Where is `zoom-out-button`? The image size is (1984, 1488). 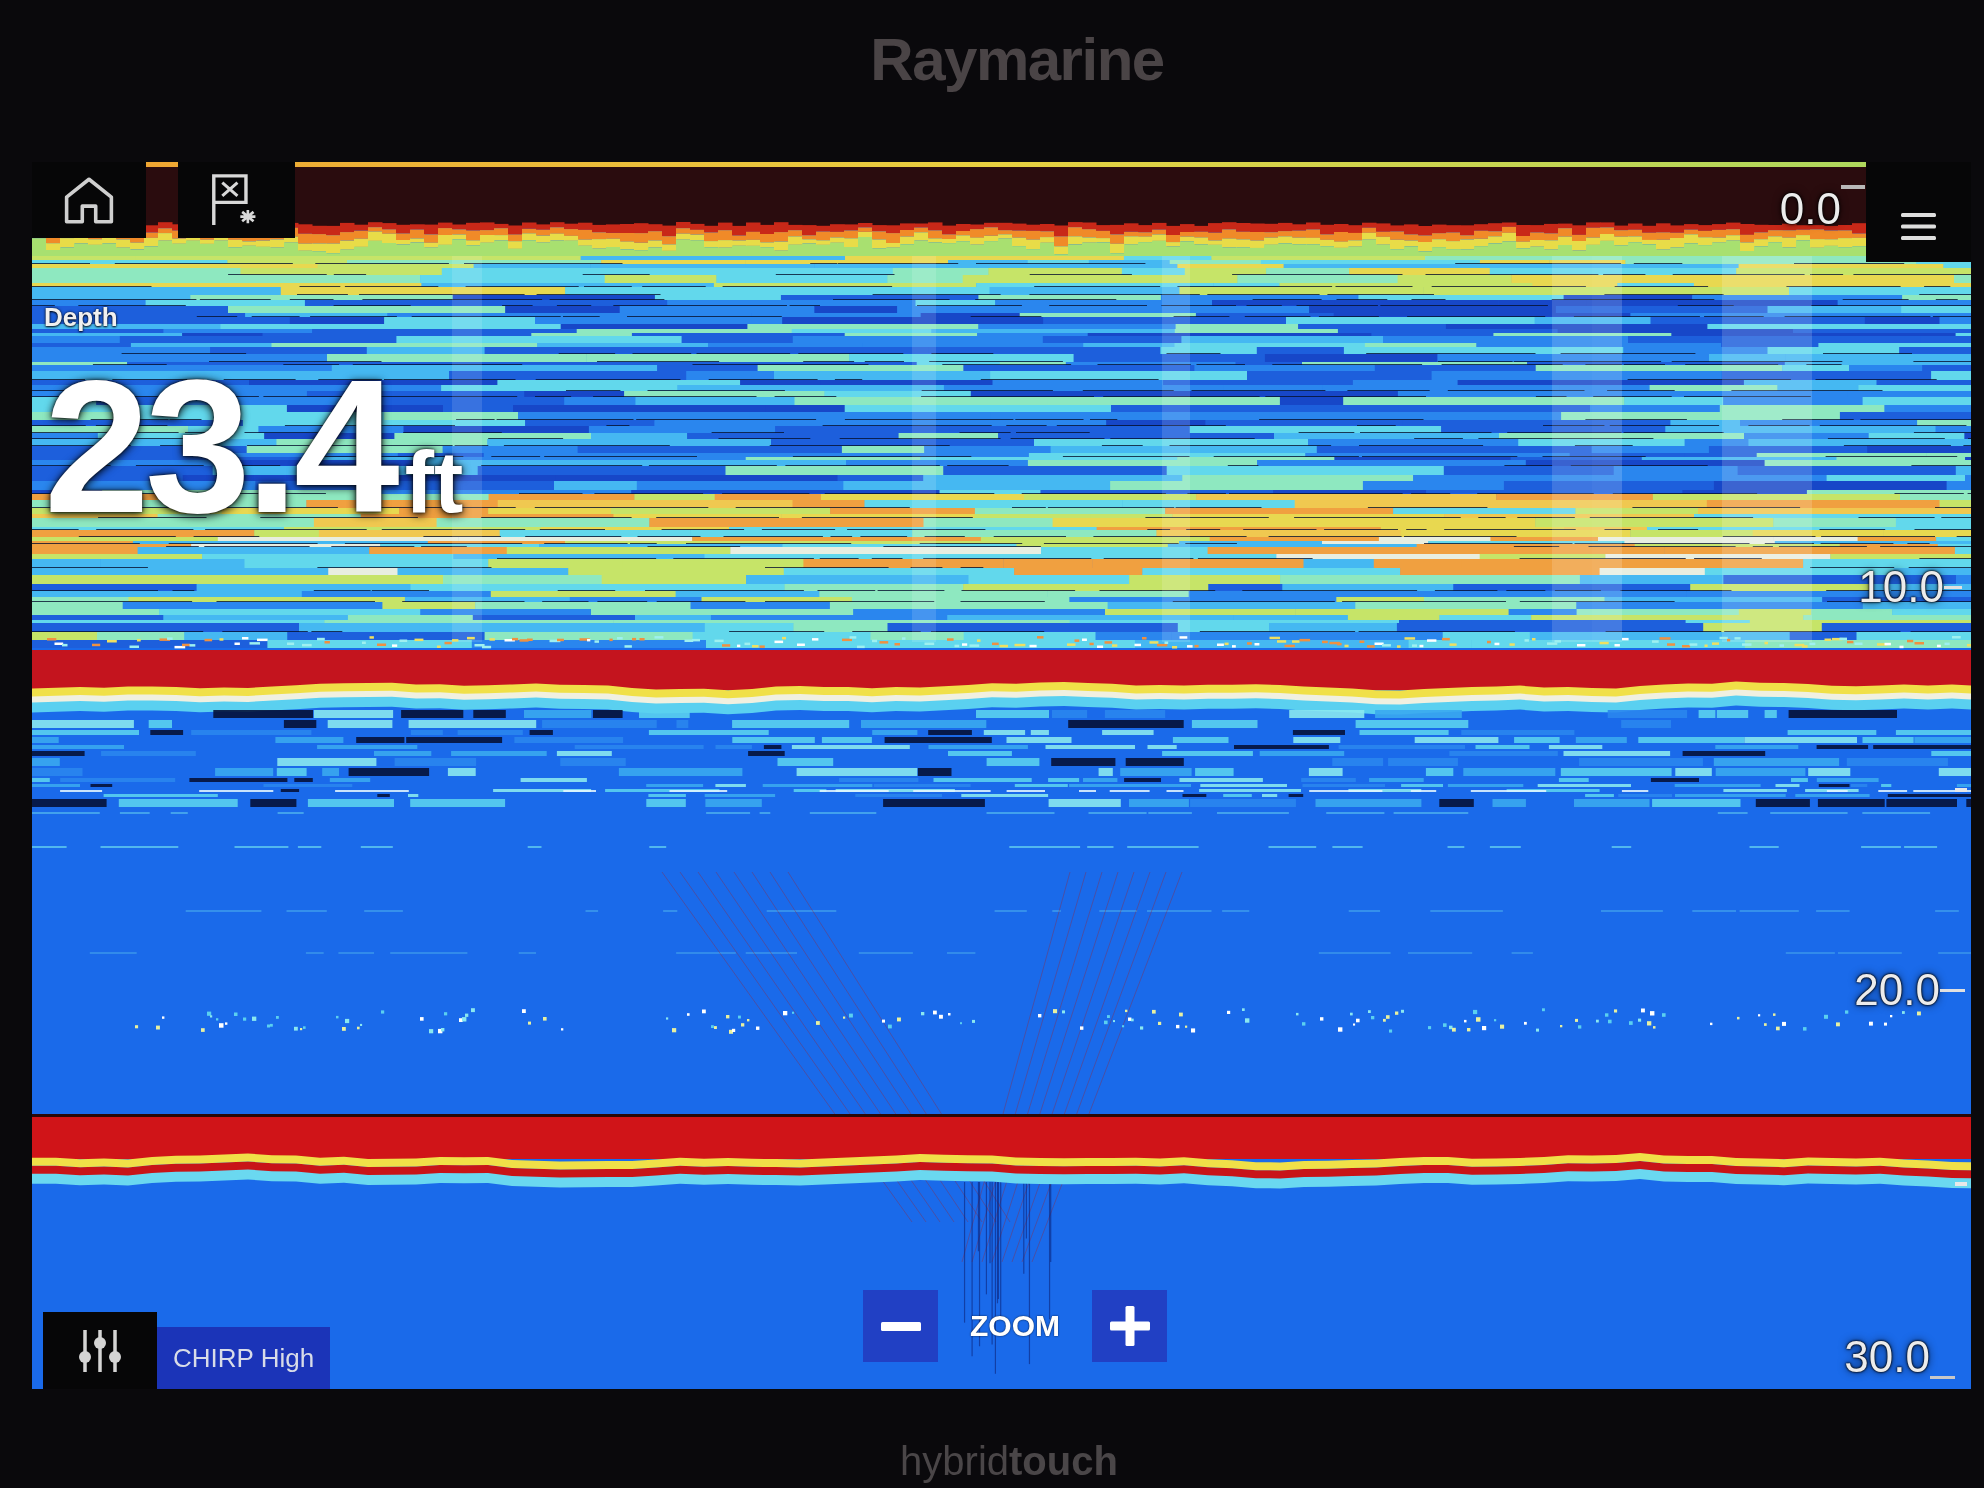
zoom-out-button is located at coordinates (900, 1326).